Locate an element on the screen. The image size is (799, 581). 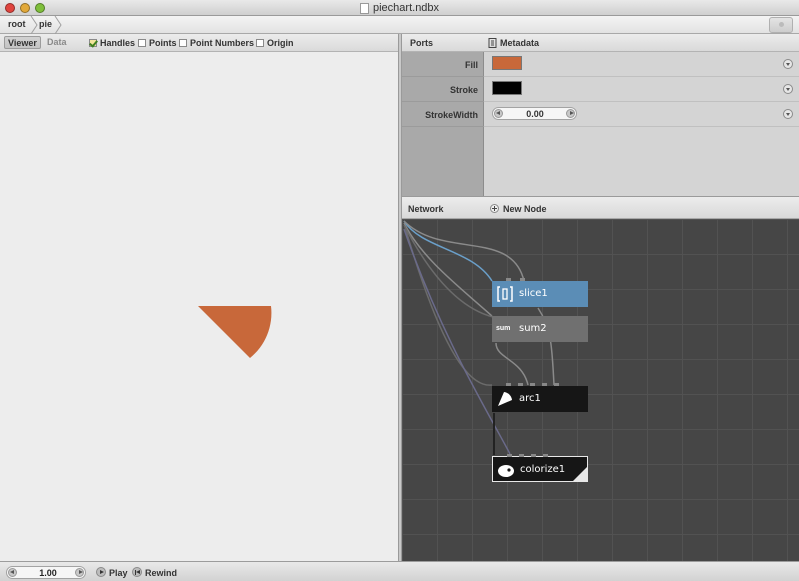
new-node-plus-icon is located at coordinates (494, 208).